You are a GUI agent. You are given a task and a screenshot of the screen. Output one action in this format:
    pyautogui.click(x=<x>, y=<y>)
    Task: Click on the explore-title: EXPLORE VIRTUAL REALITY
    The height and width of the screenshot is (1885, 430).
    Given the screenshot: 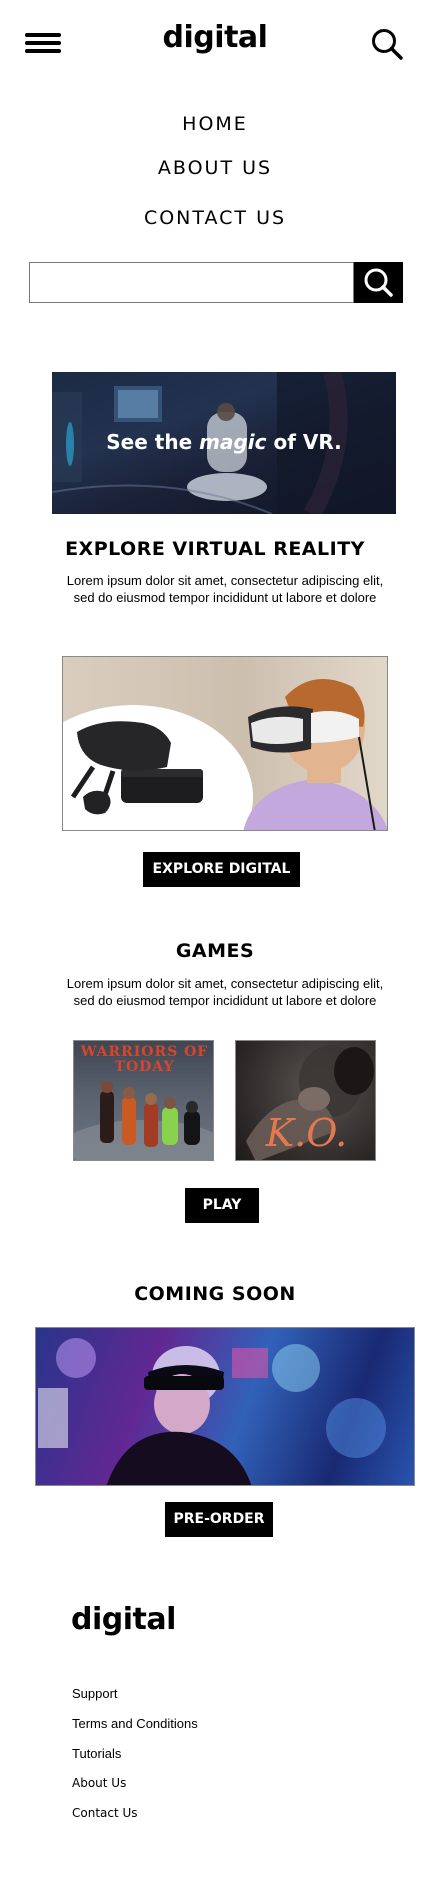 What is the action you would take?
    pyautogui.click(x=215, y=549)
    